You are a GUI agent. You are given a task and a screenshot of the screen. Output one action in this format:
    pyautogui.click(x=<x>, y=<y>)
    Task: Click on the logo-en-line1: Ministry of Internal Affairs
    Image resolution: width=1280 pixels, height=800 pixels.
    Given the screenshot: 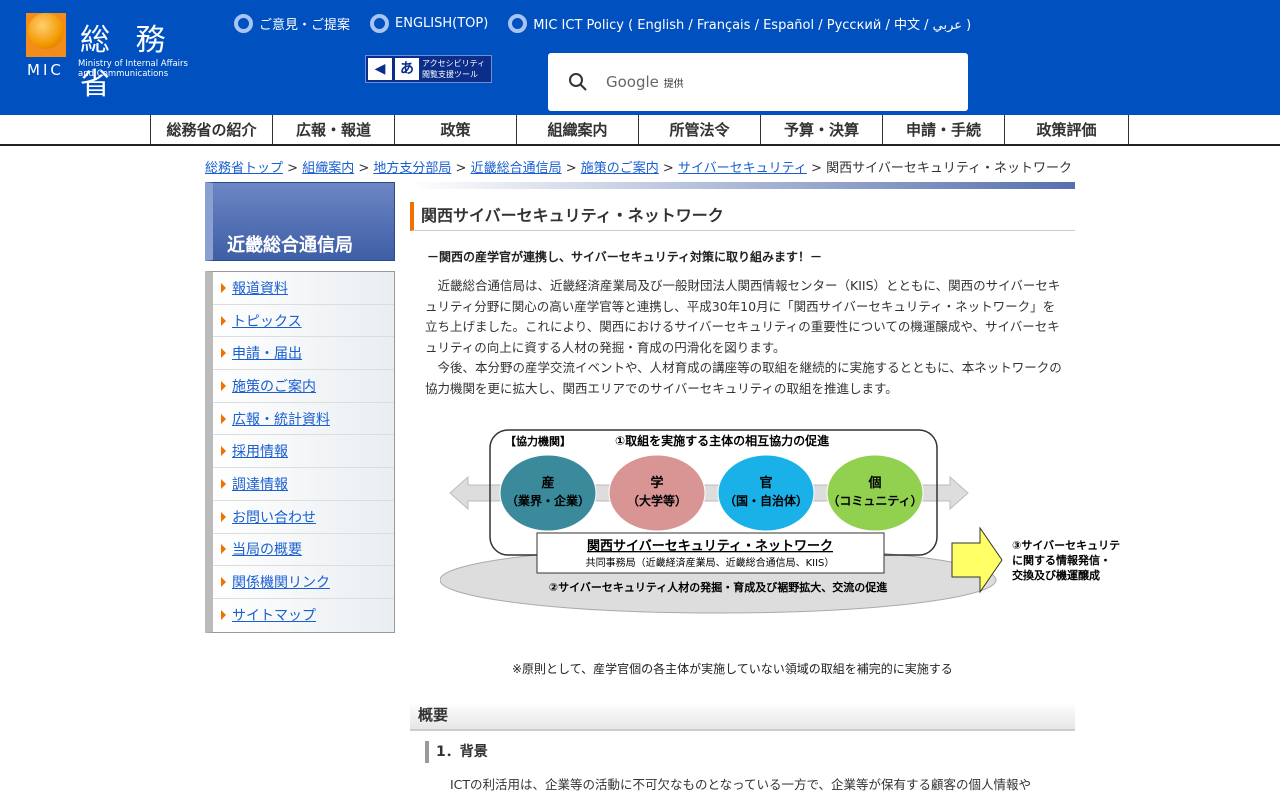 What is the action you would take?
    pyautogui.click(x=133, y=64)
    